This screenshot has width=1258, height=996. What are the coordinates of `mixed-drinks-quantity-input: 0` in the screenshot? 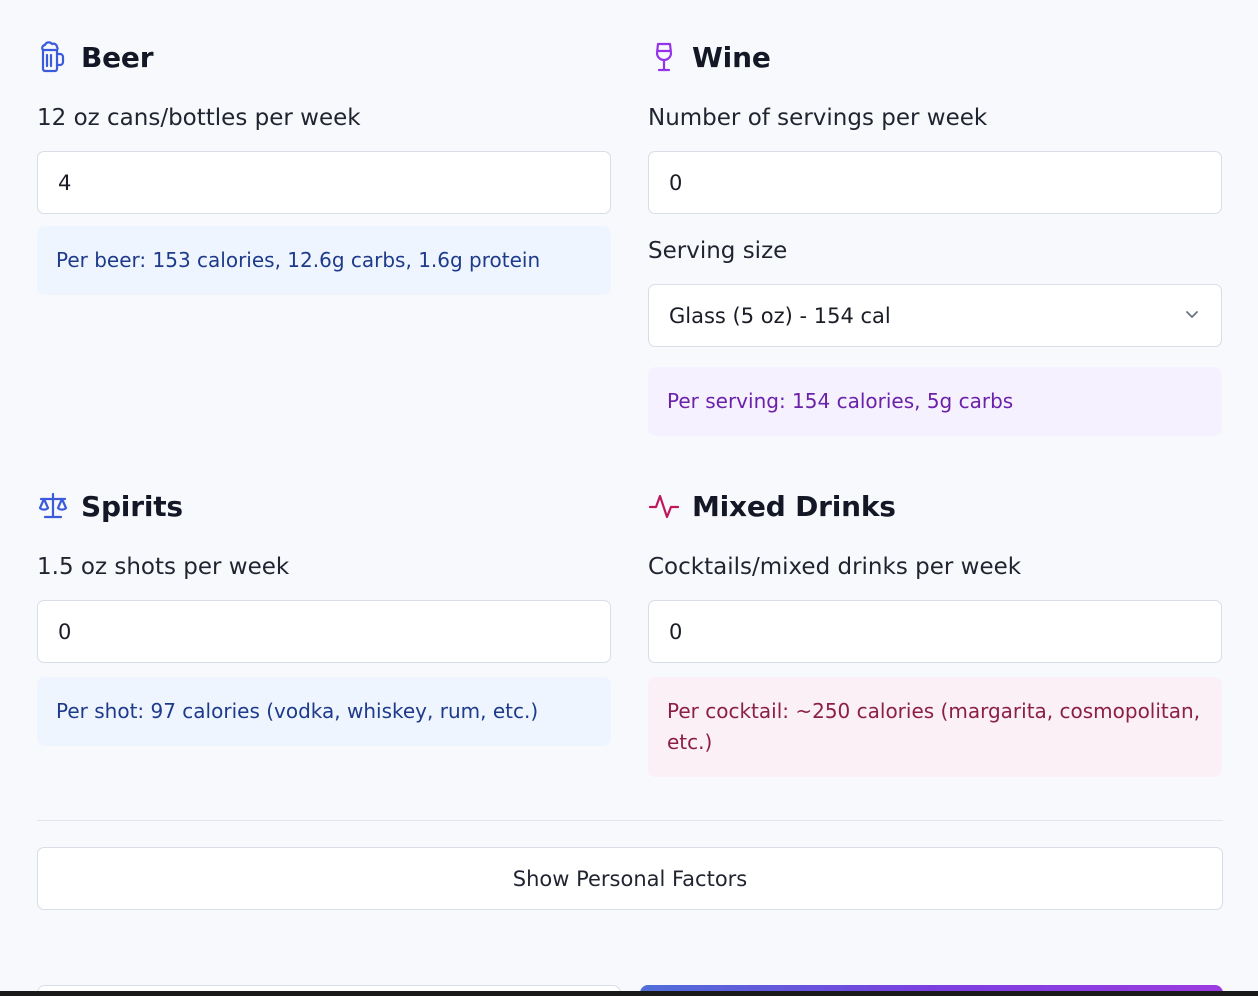 It's located at (935, 631).